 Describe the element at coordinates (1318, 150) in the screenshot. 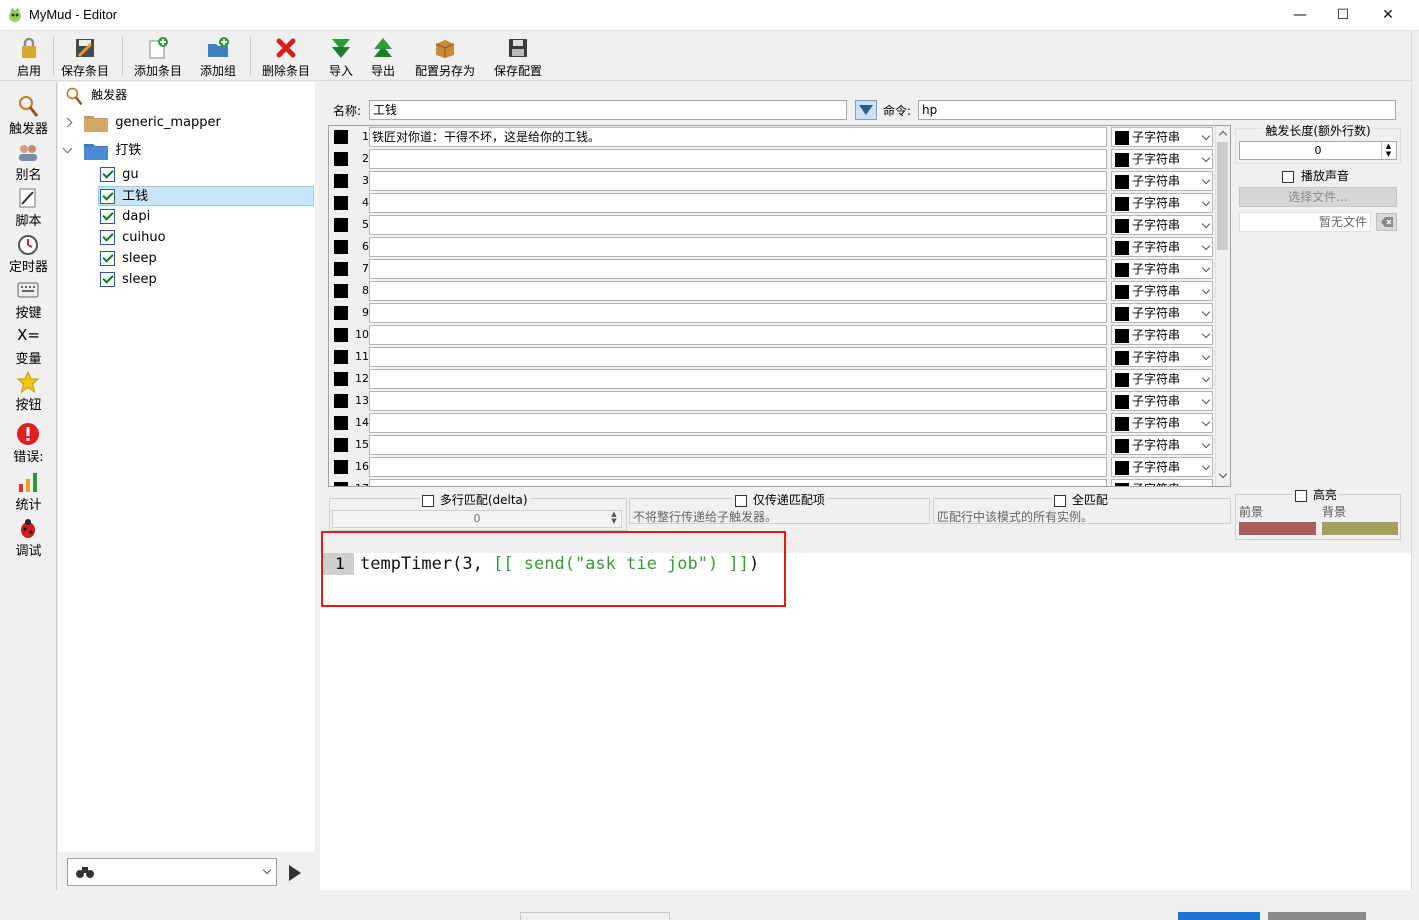

I see `fire-length-spinbox: 0 ▲ ▼` at that location.